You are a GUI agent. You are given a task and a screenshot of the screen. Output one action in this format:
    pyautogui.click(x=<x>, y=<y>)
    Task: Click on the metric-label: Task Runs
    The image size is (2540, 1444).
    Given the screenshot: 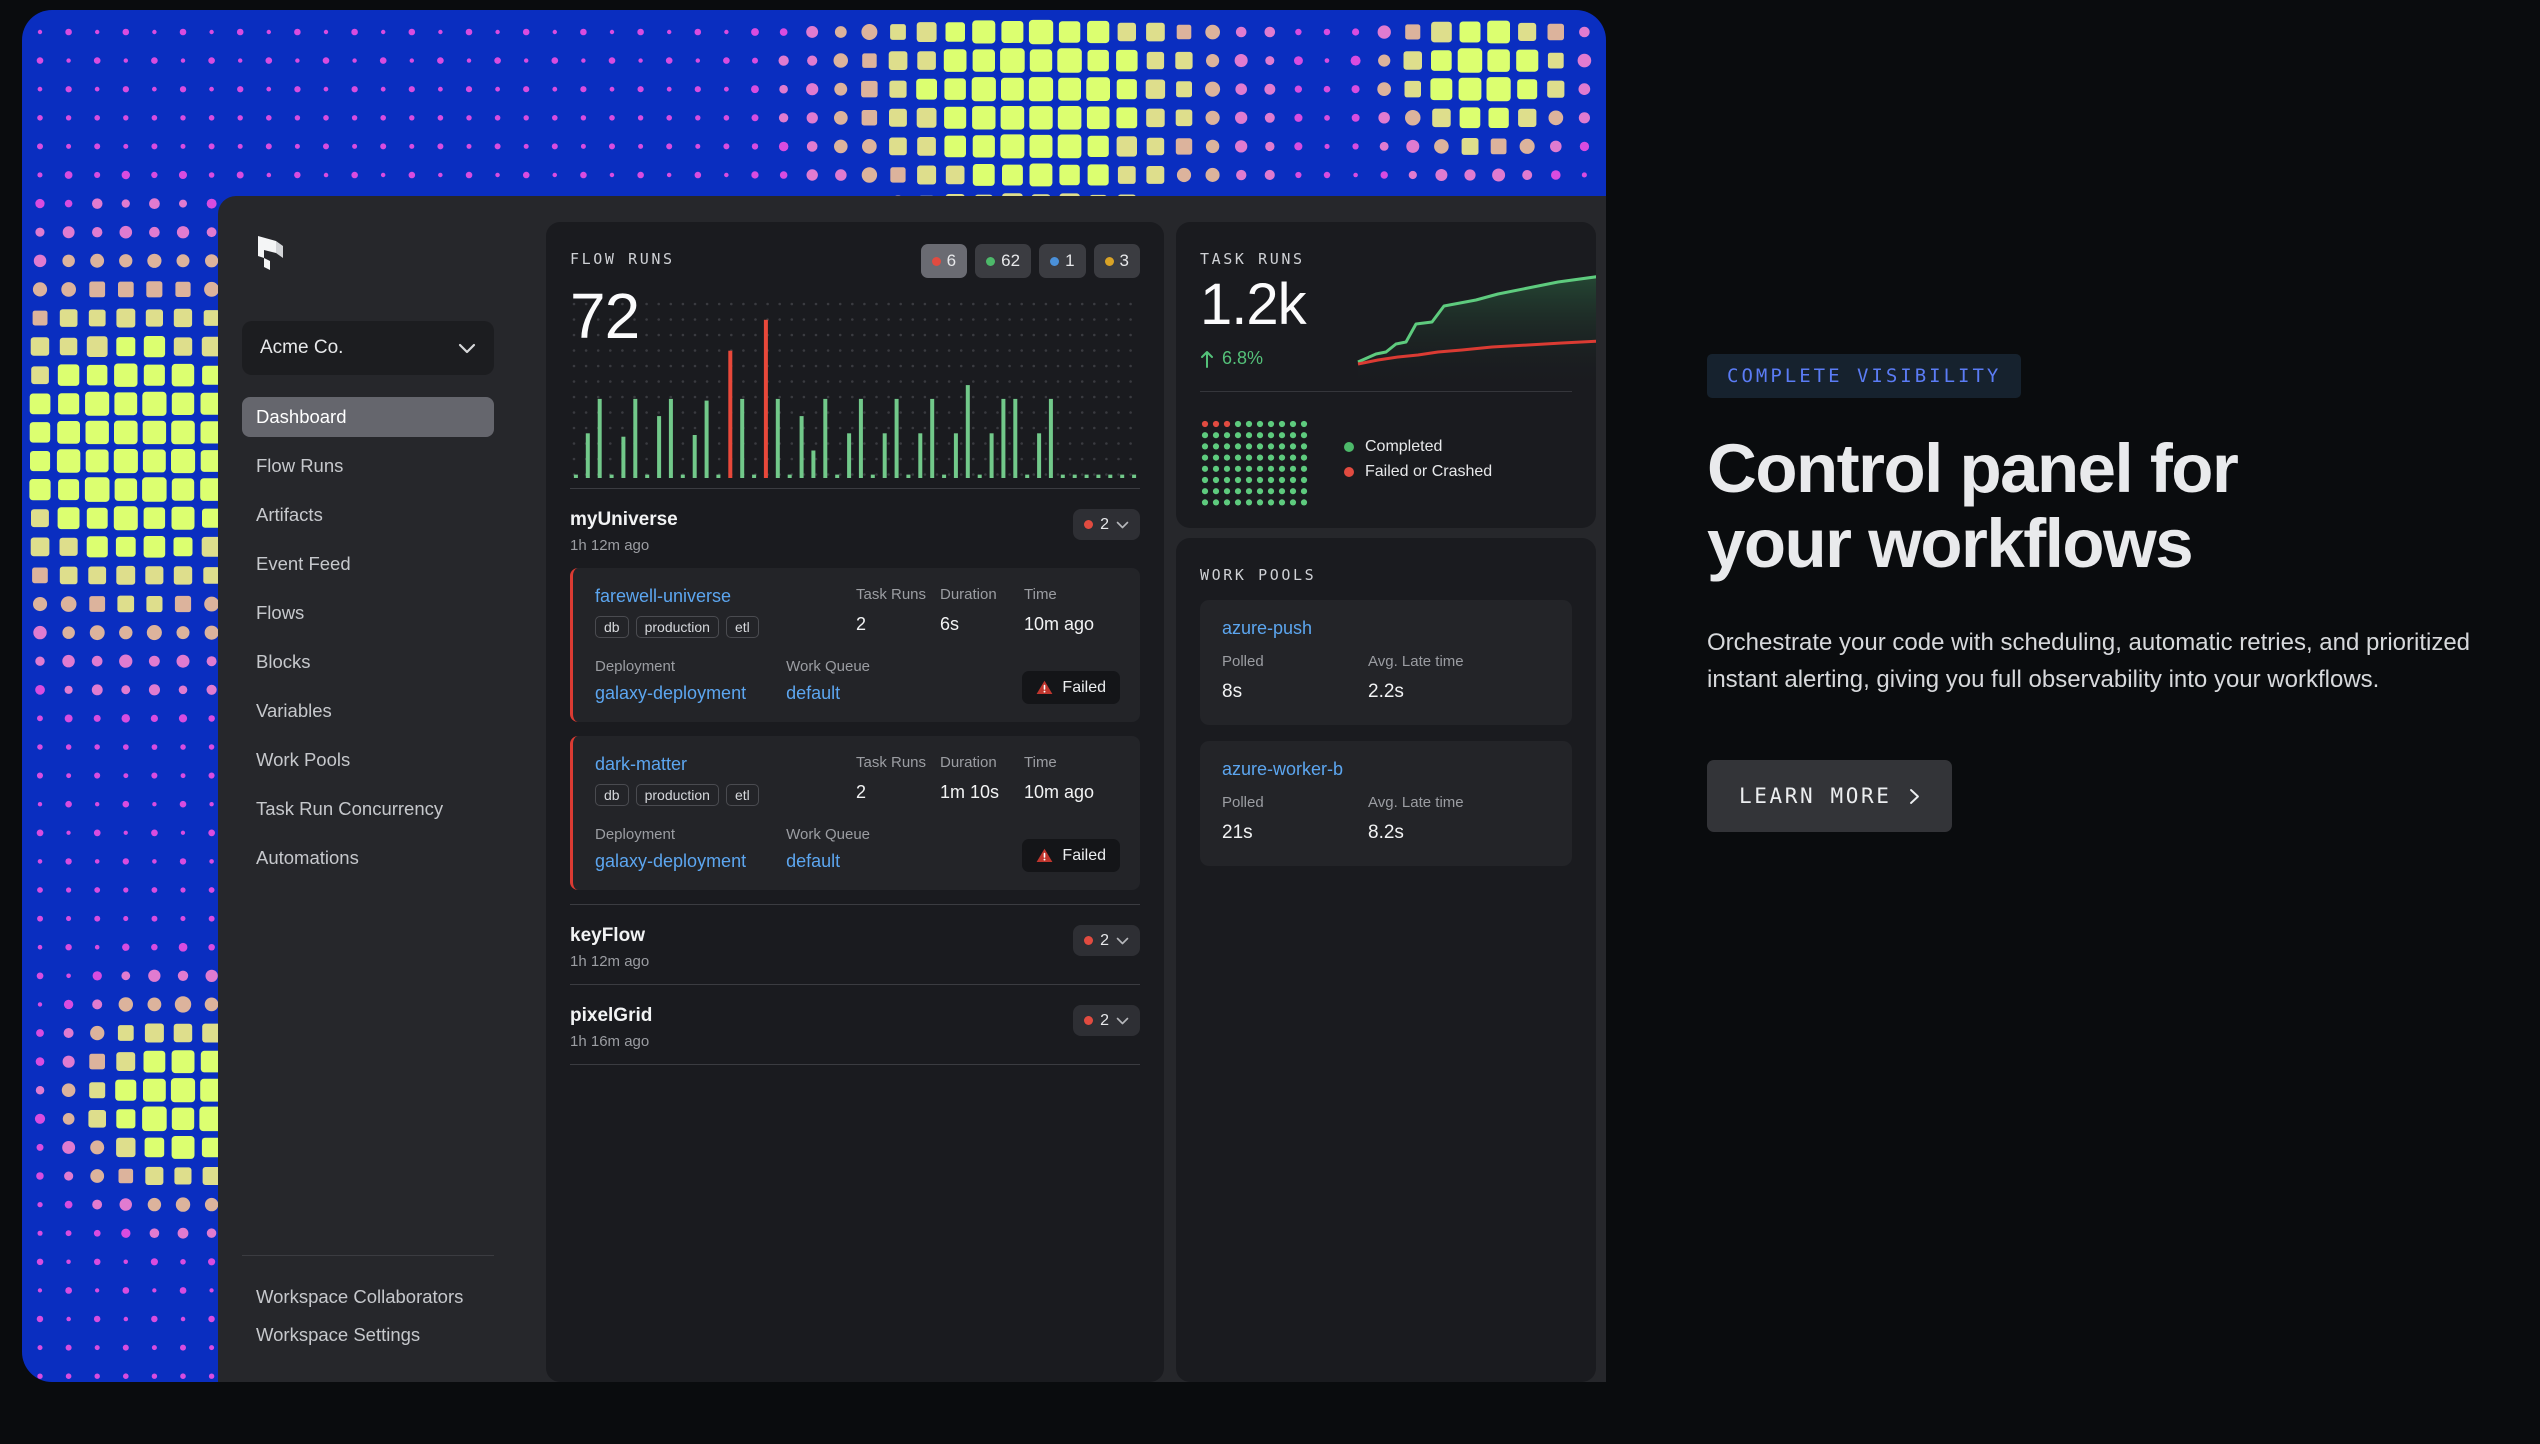 What is the action you would take?
    pyautogui.click(x=891, y=594)
    